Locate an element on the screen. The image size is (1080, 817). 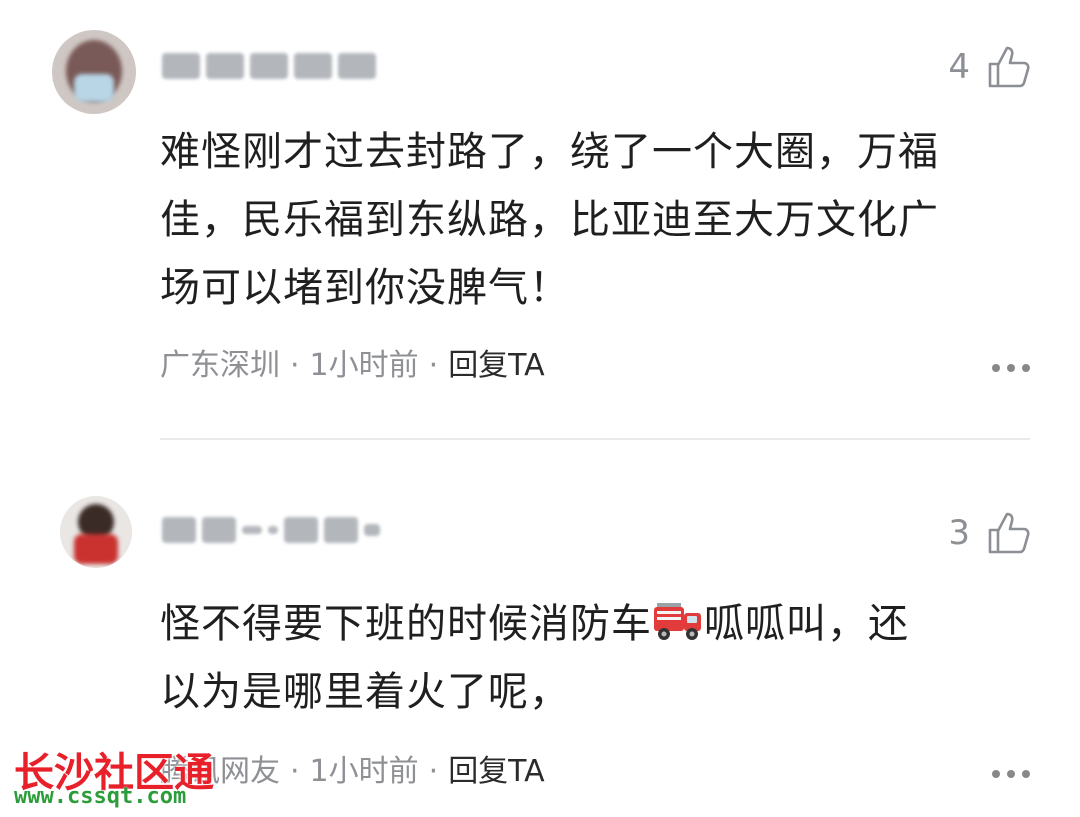
like-button: 3 is located at coordinates (991, 533).